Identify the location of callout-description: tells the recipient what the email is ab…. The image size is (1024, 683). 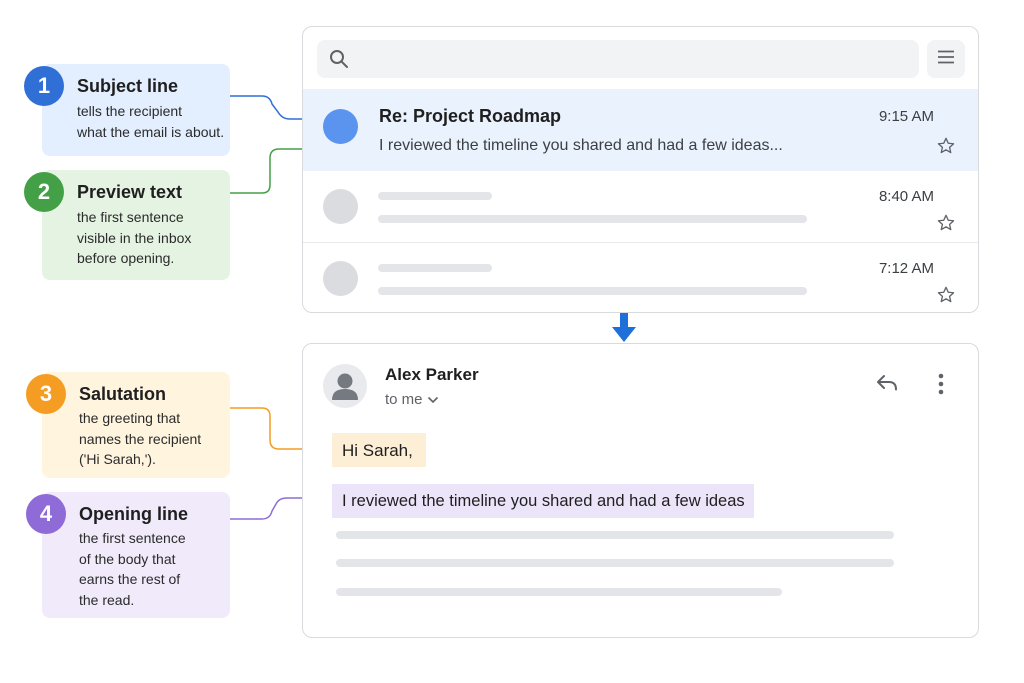
(151, 121).